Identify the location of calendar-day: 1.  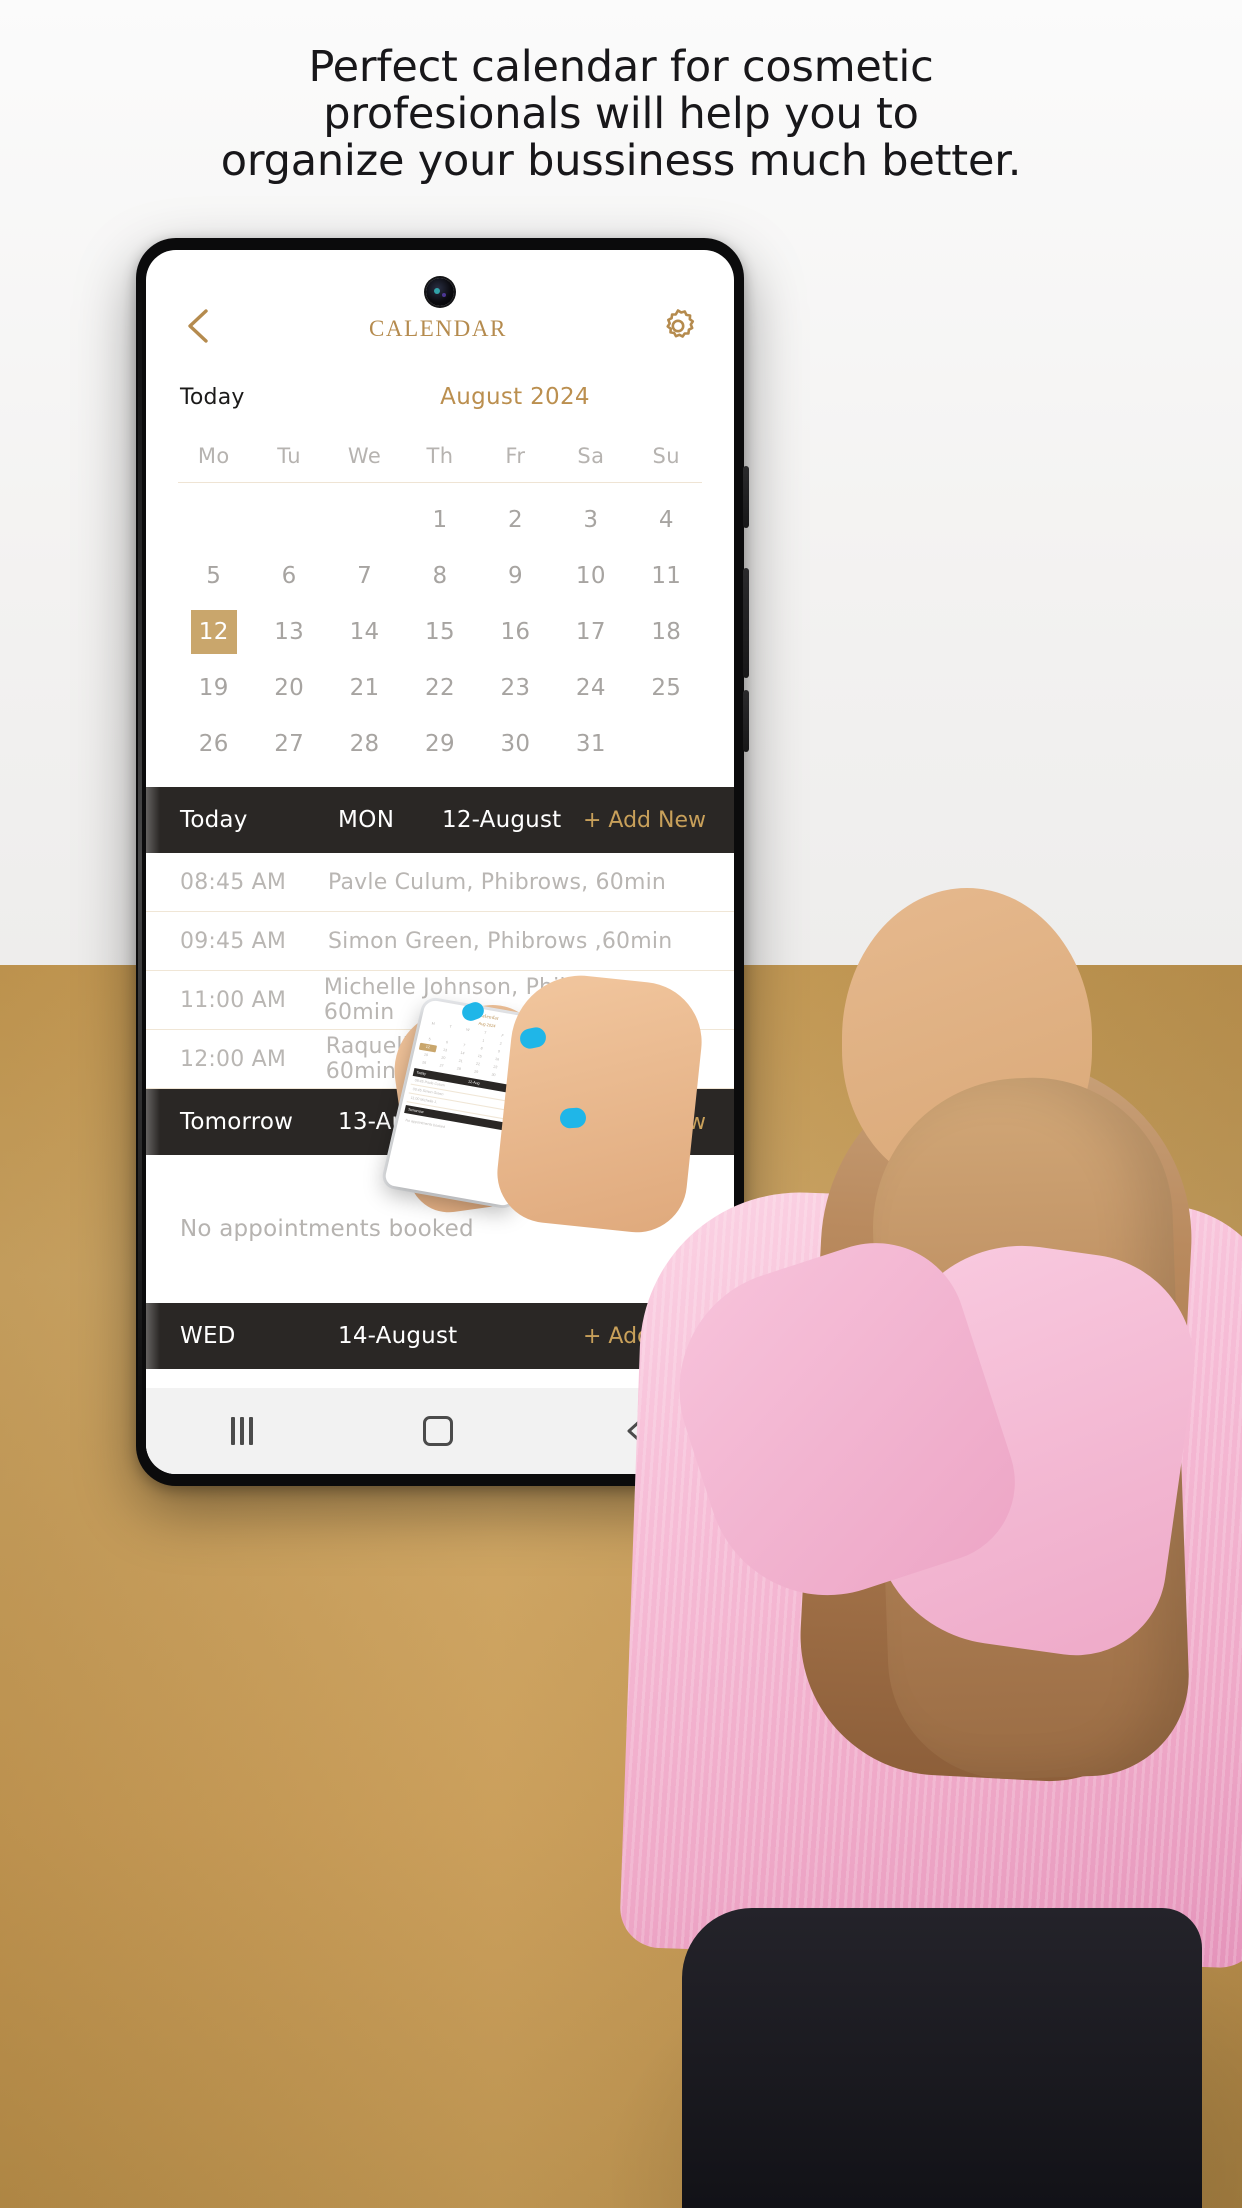
(439, 520).